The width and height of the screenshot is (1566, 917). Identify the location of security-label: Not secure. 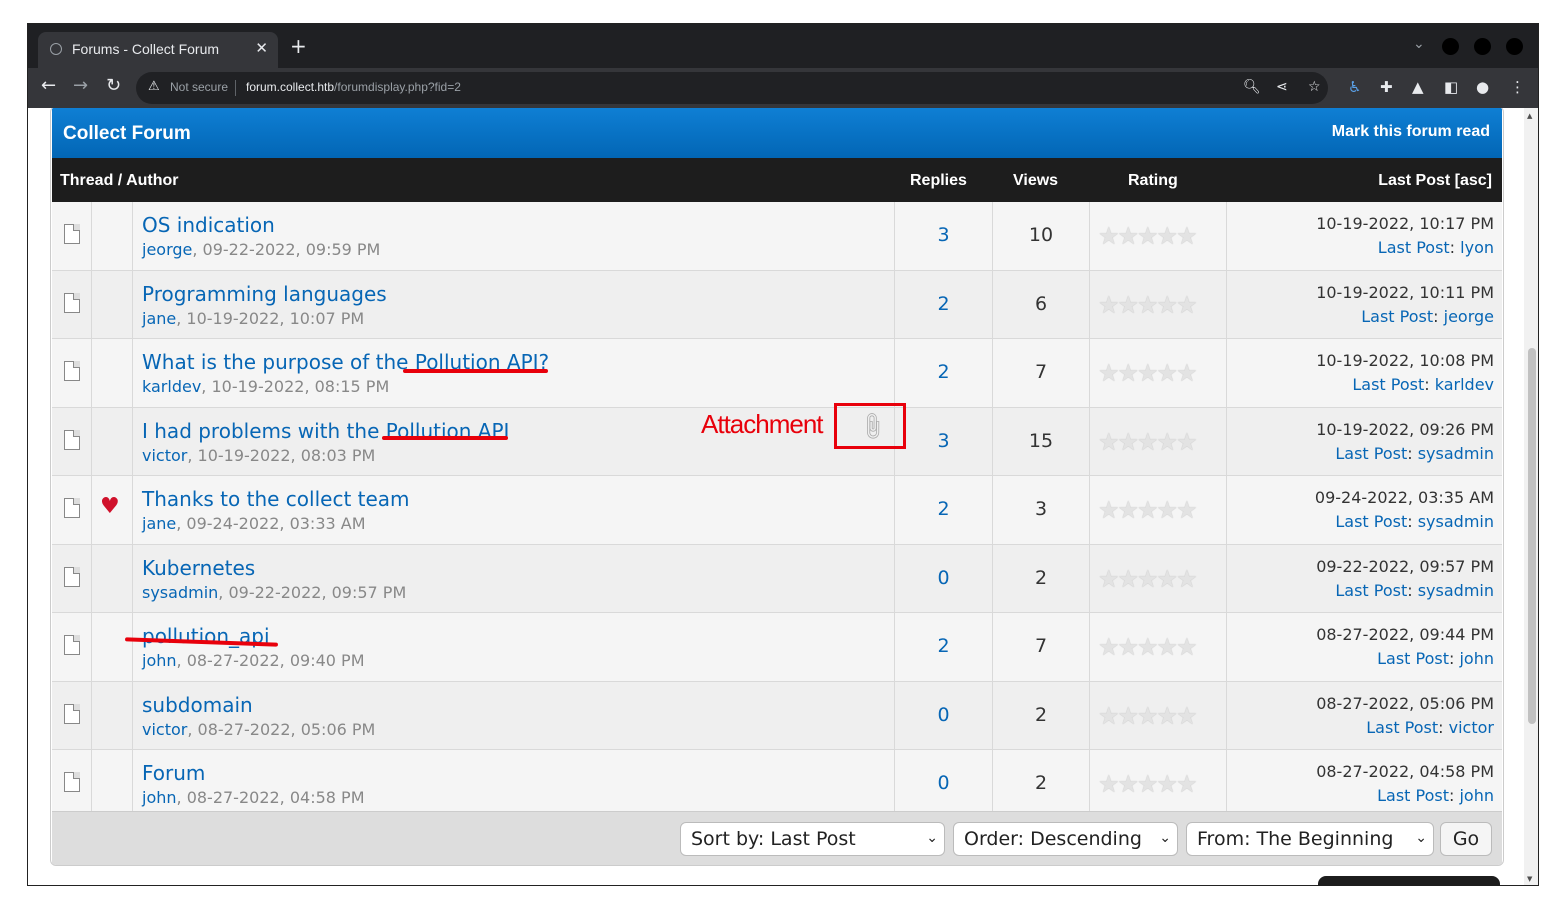
(199, 87).